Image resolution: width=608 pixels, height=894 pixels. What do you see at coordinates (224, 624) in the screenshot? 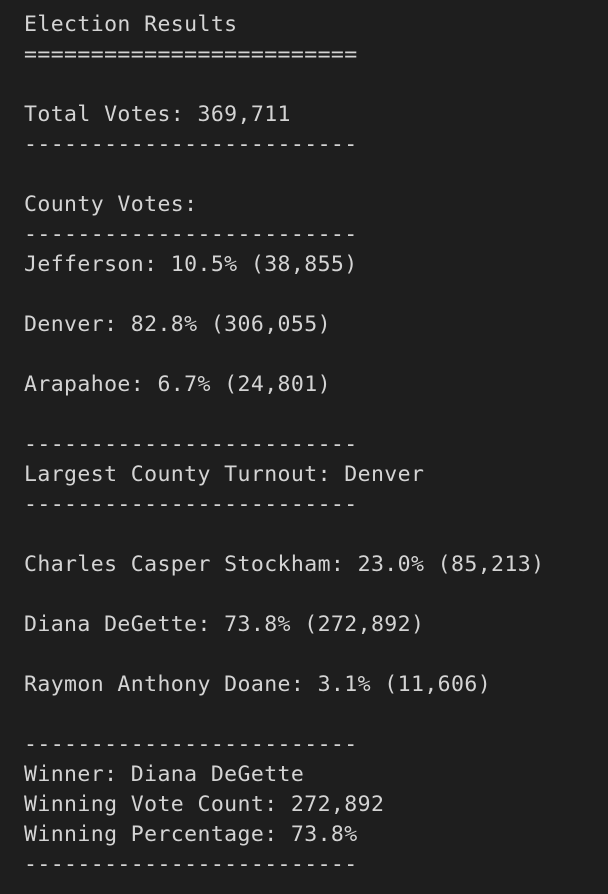
I see `candidate-result-degette: Diana DeGette: 73.8% (272,892)` at bounding box center [224, 624].